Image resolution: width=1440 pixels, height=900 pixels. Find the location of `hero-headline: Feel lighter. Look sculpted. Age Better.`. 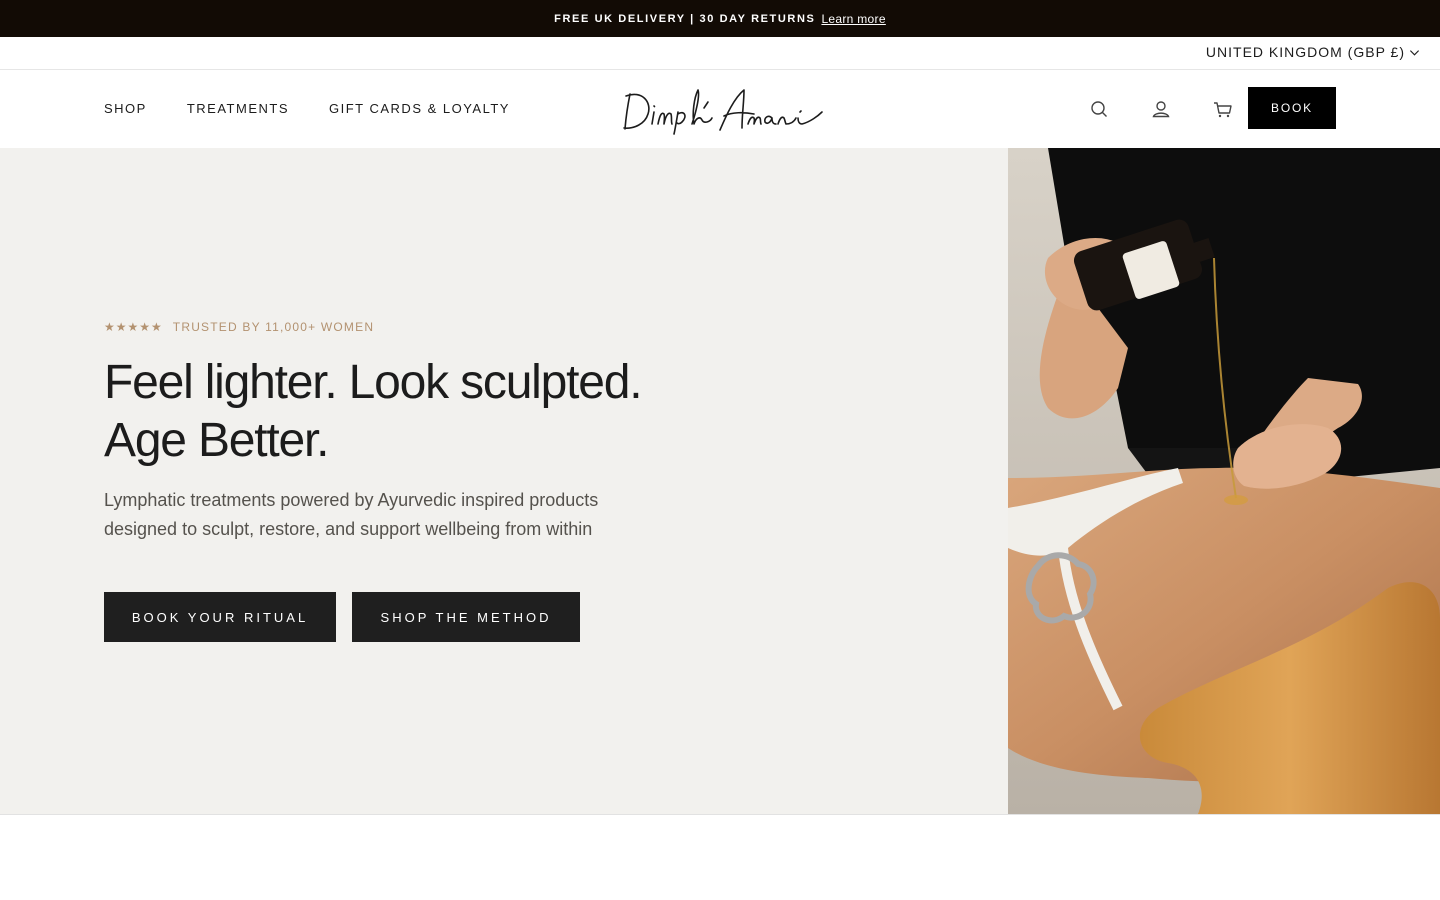

hero-headline: Feel lighter. Look sculpted. Age Better. is located at coordinates (373, 412).